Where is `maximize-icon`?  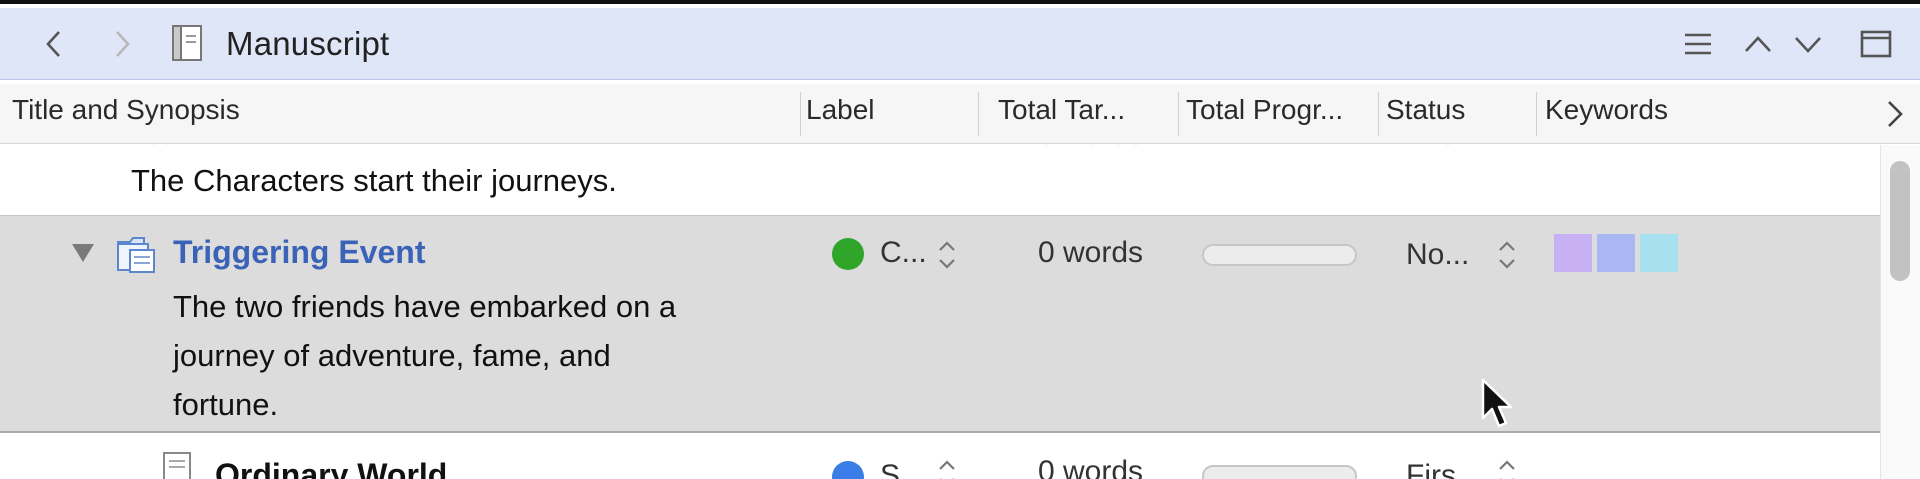
maximize-icon is located at coordinates (1876, 44).